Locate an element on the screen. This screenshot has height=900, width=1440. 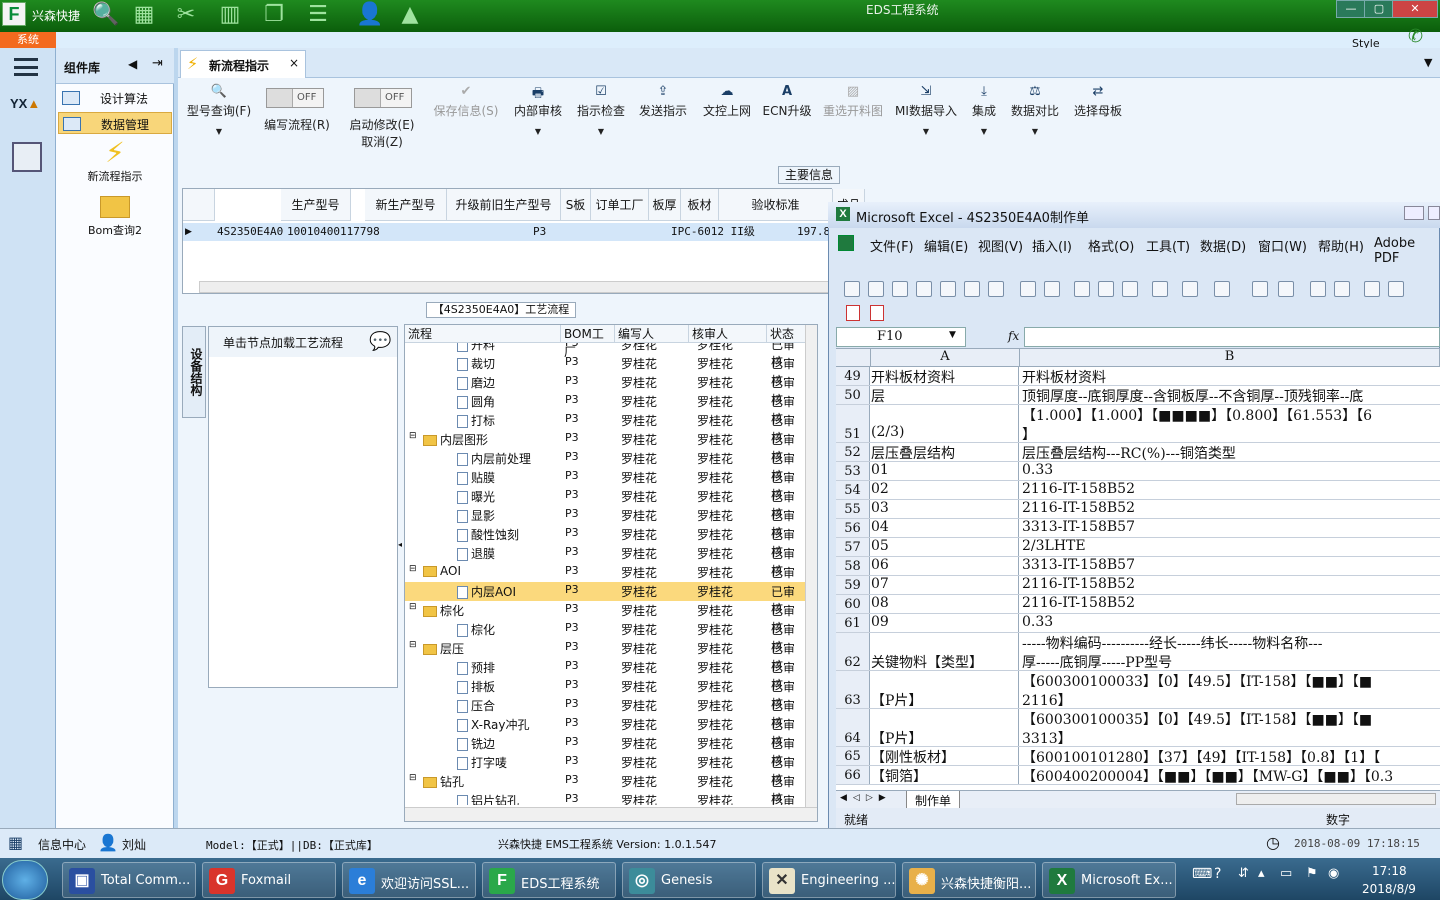
sort-desc-icon is located at coordinates (1342, 289).